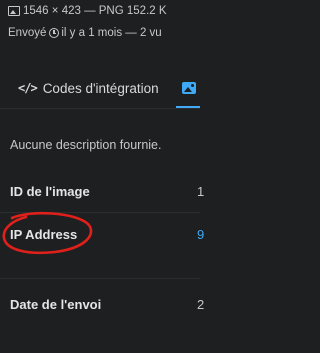 Image resolution: width=320 pixels, height=353 pixels. I want to click on detail-label-upload-date: Date de l'envoi, so click(56, 304).